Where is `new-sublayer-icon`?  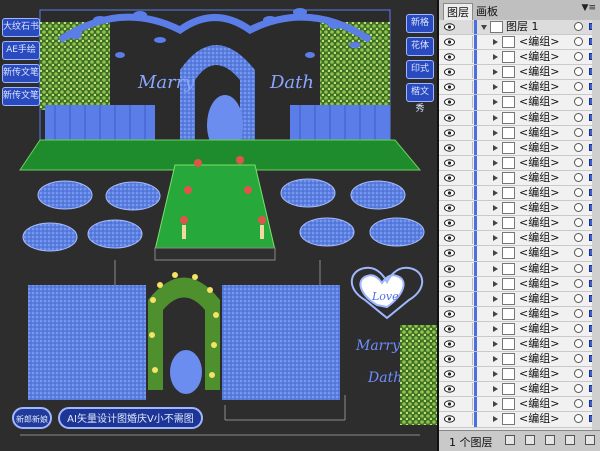
new-sublayer-icon is located at coordinates (550, 440).